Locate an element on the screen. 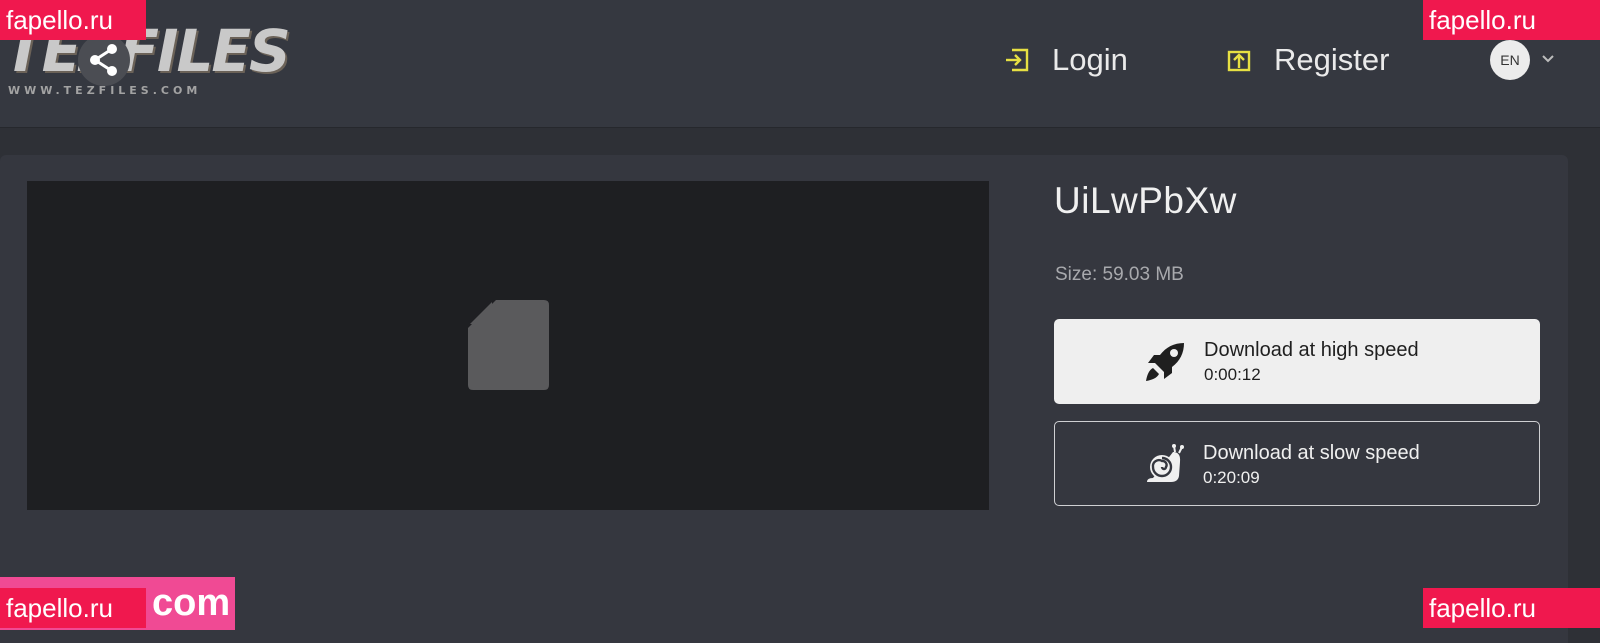  login-icon is located at coordinates (1017, 60).